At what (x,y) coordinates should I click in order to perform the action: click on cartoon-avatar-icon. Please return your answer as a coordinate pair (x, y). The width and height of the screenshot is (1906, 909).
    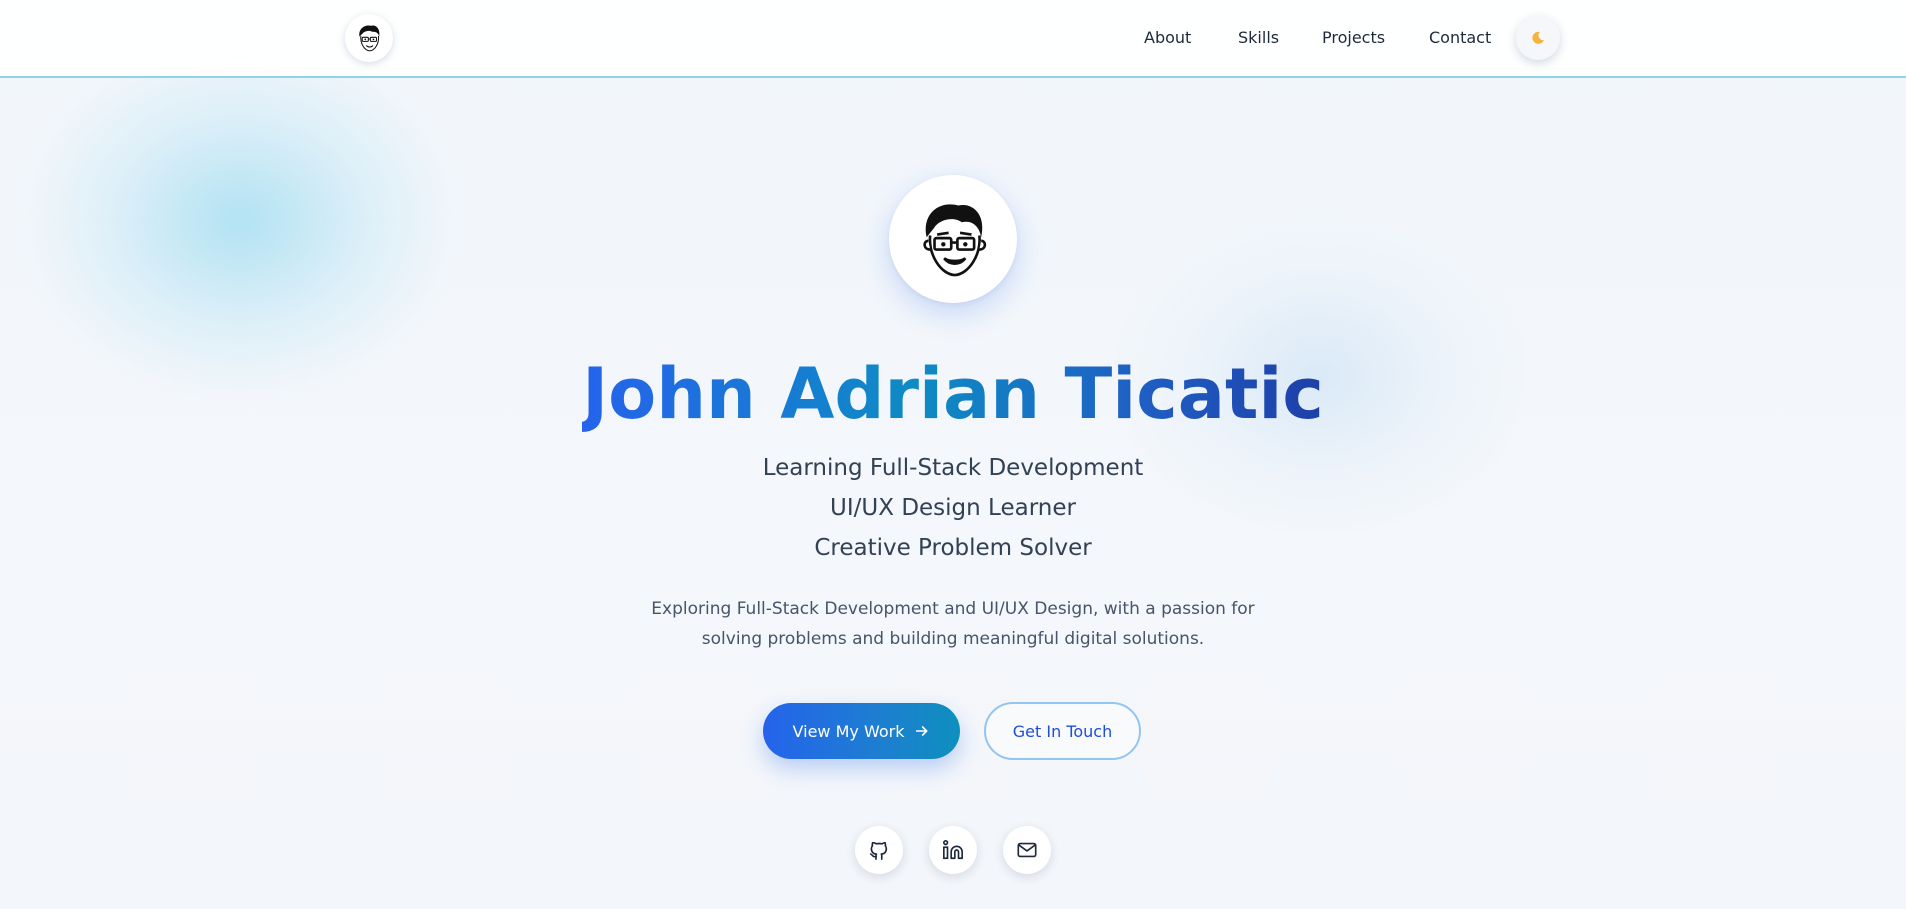
    Looking at the image, I should click on (955, 240).